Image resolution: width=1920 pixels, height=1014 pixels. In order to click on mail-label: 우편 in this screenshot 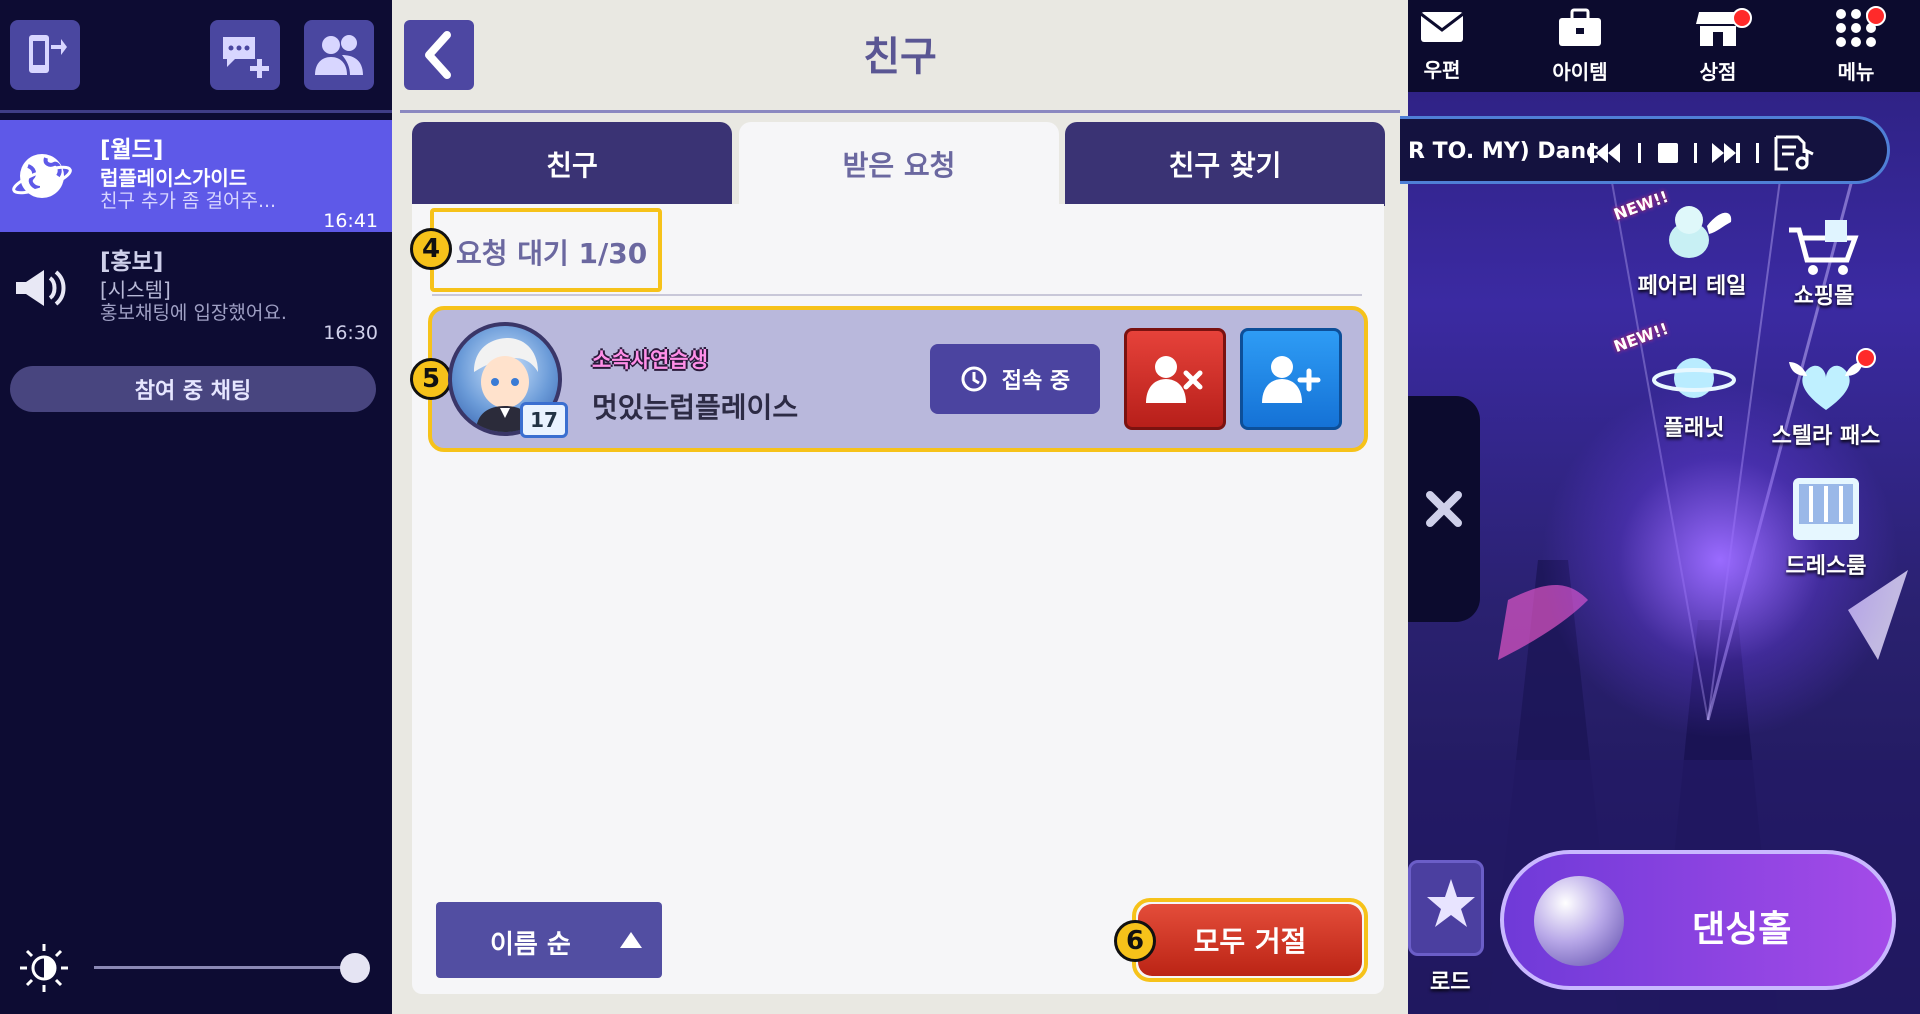, I will do `click(1442, 70)`.